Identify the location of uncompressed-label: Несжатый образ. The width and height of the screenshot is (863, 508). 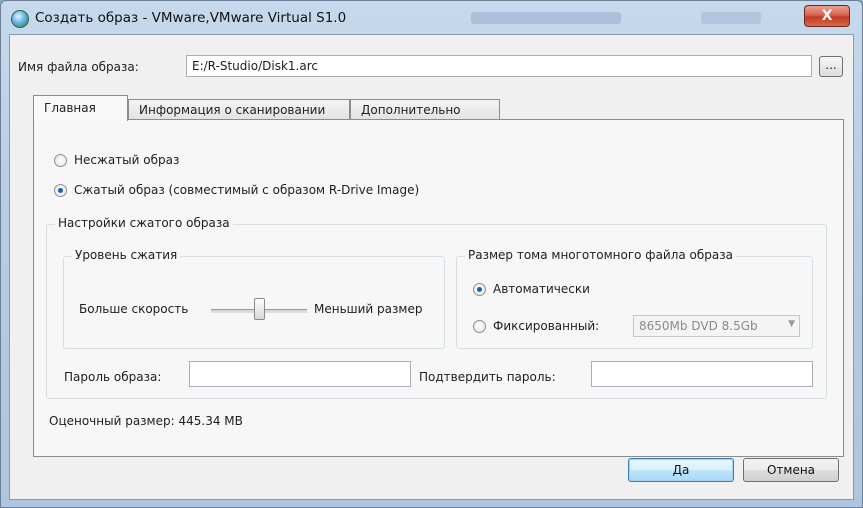
(127, 160).